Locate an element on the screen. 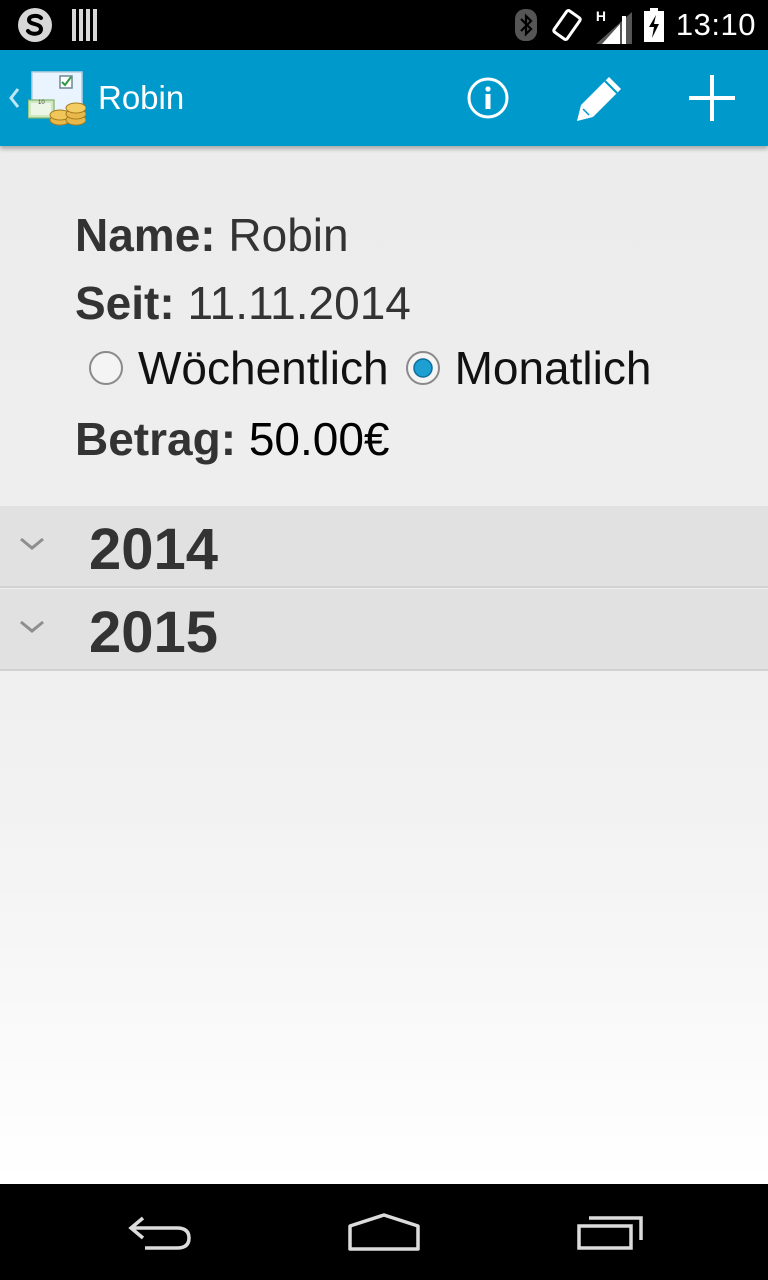  radio-monthly-label: Monatlich is located at coordinates (553, 368).